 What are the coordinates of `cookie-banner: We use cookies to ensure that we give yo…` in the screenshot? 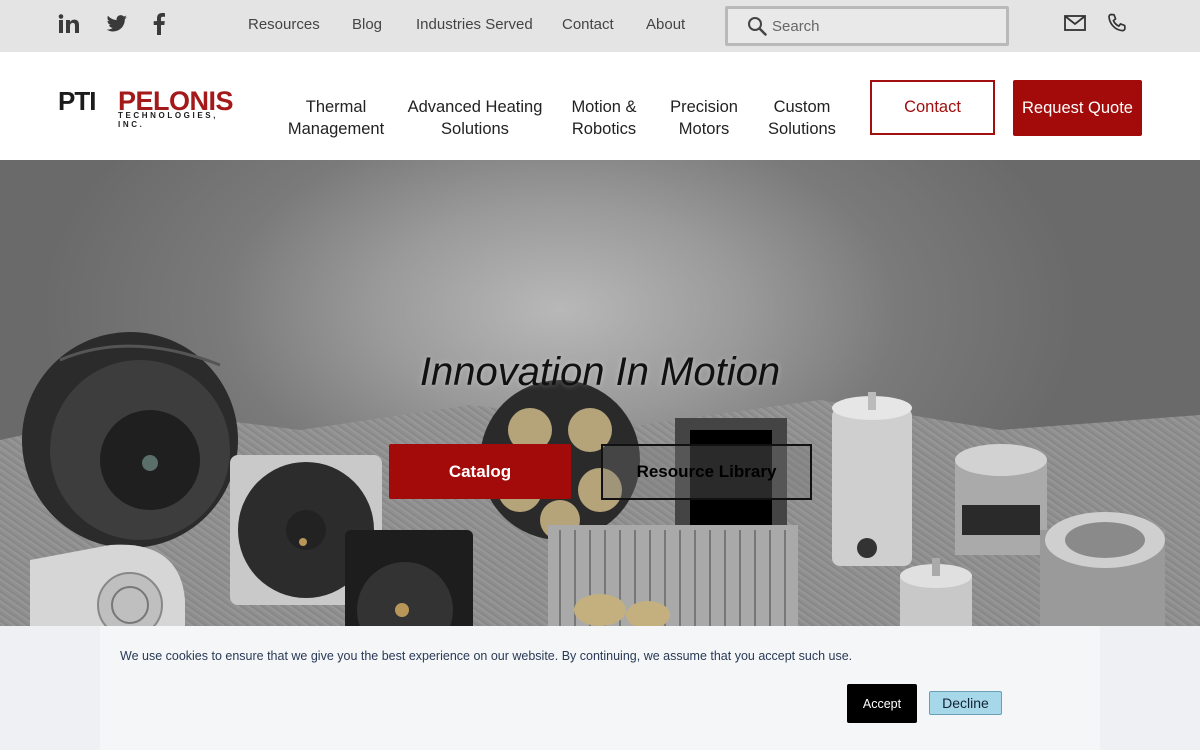 It's located at (600, 688).